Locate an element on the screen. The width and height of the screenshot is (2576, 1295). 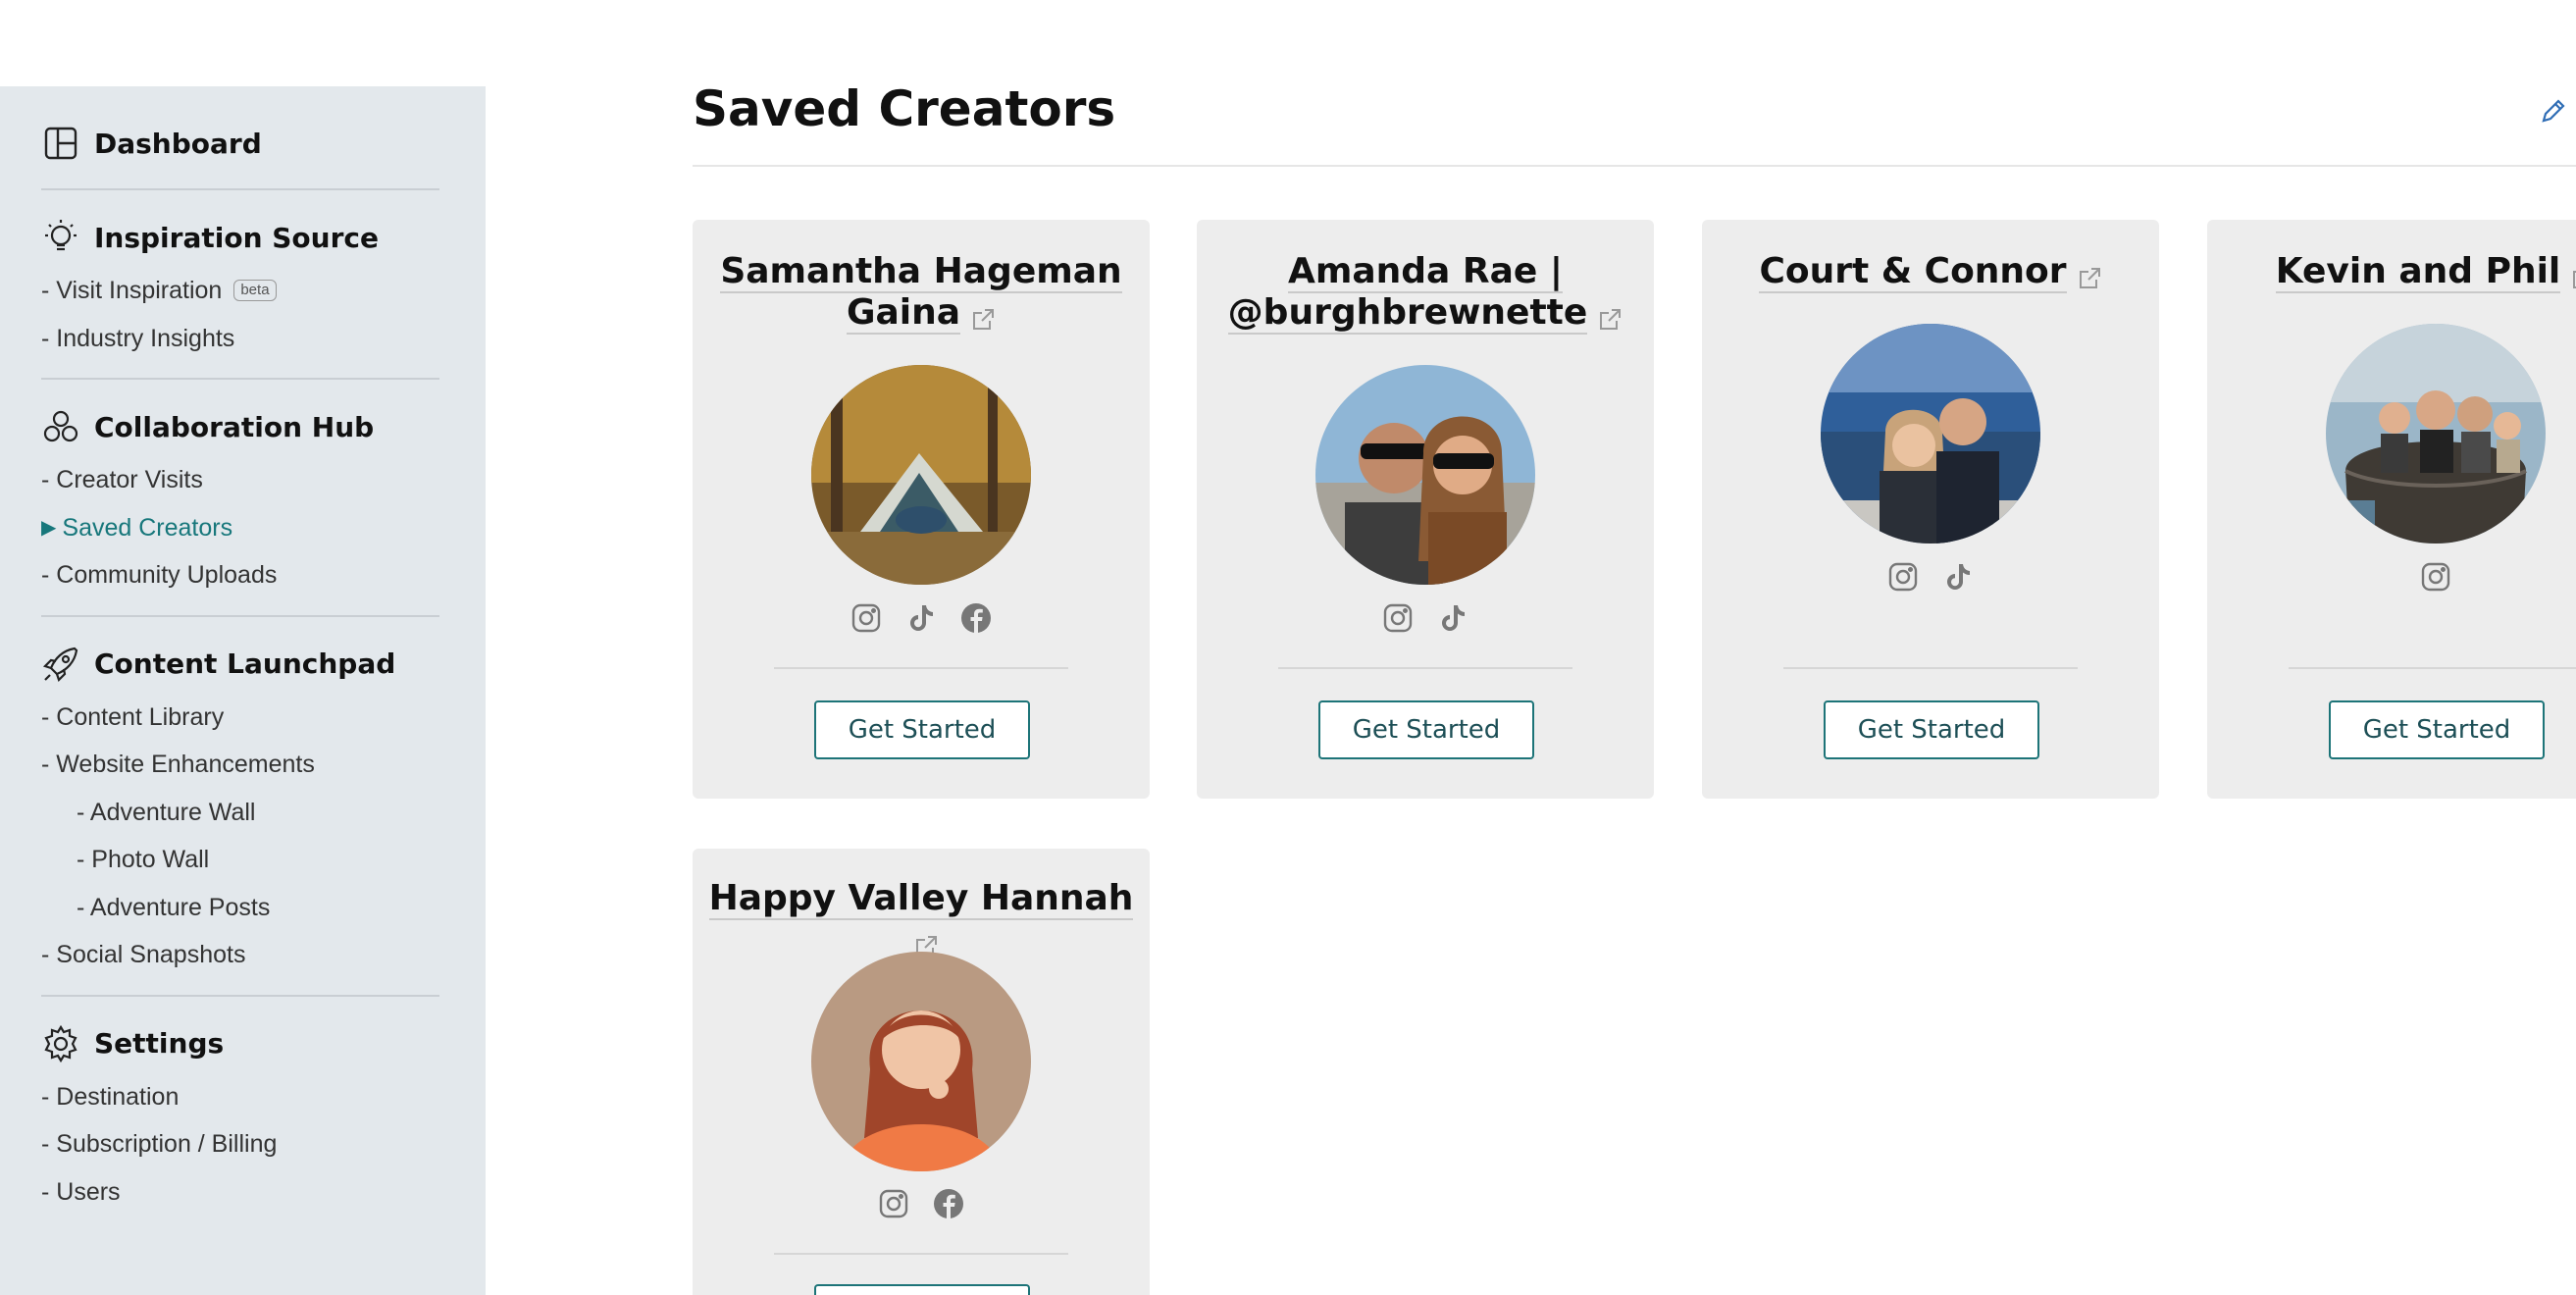
sidebar-item-community-uploads: - Community Uploads is located at coordinates (263, 575).